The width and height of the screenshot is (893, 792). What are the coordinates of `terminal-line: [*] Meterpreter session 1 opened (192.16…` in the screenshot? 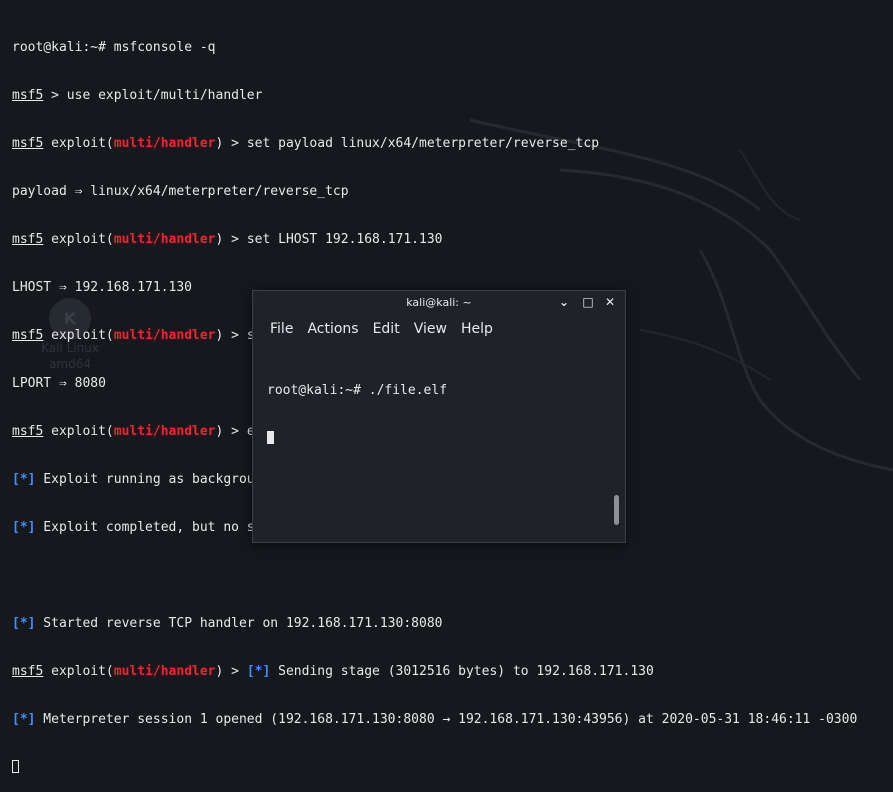 It's located at (452, 720).